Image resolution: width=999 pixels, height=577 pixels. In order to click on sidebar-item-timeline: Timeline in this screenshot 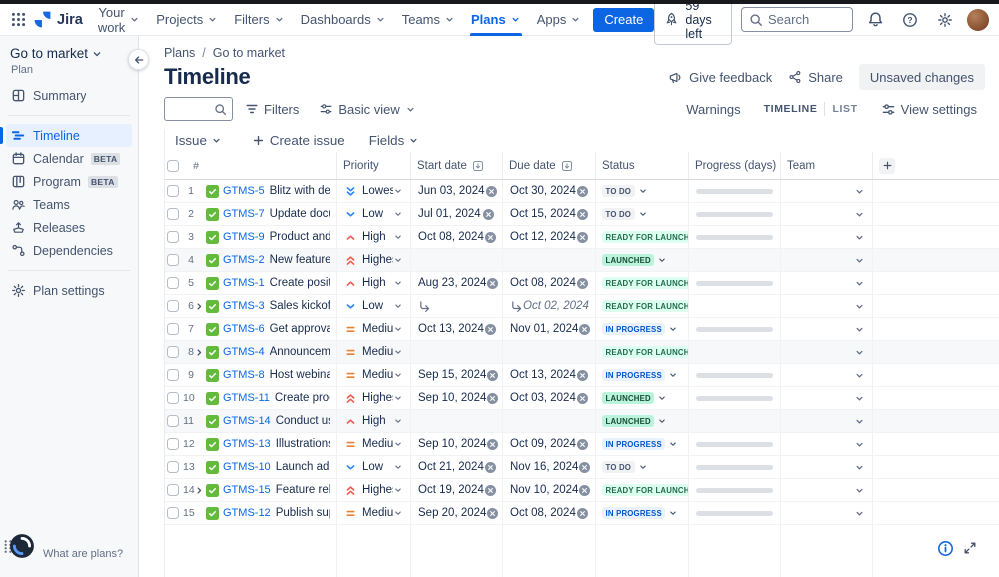, I will do `click(66, 135)`.